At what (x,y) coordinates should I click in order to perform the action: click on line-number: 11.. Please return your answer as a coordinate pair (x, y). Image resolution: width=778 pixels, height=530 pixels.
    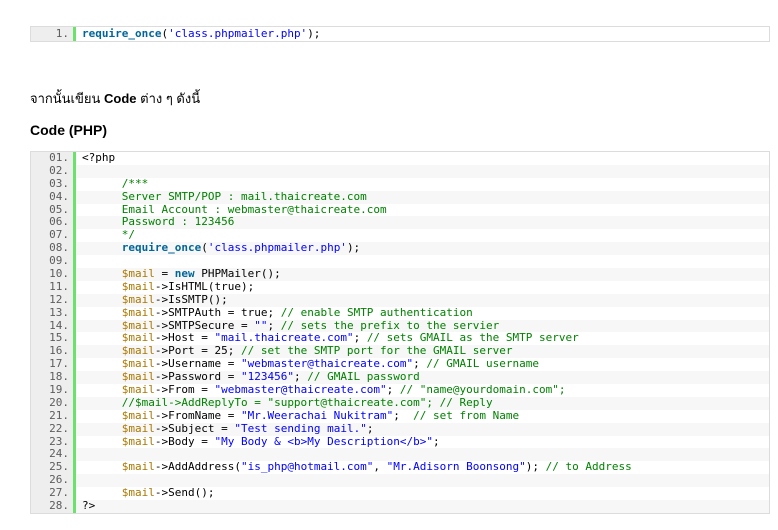
    Looking at the image, I should click on (53, 287).